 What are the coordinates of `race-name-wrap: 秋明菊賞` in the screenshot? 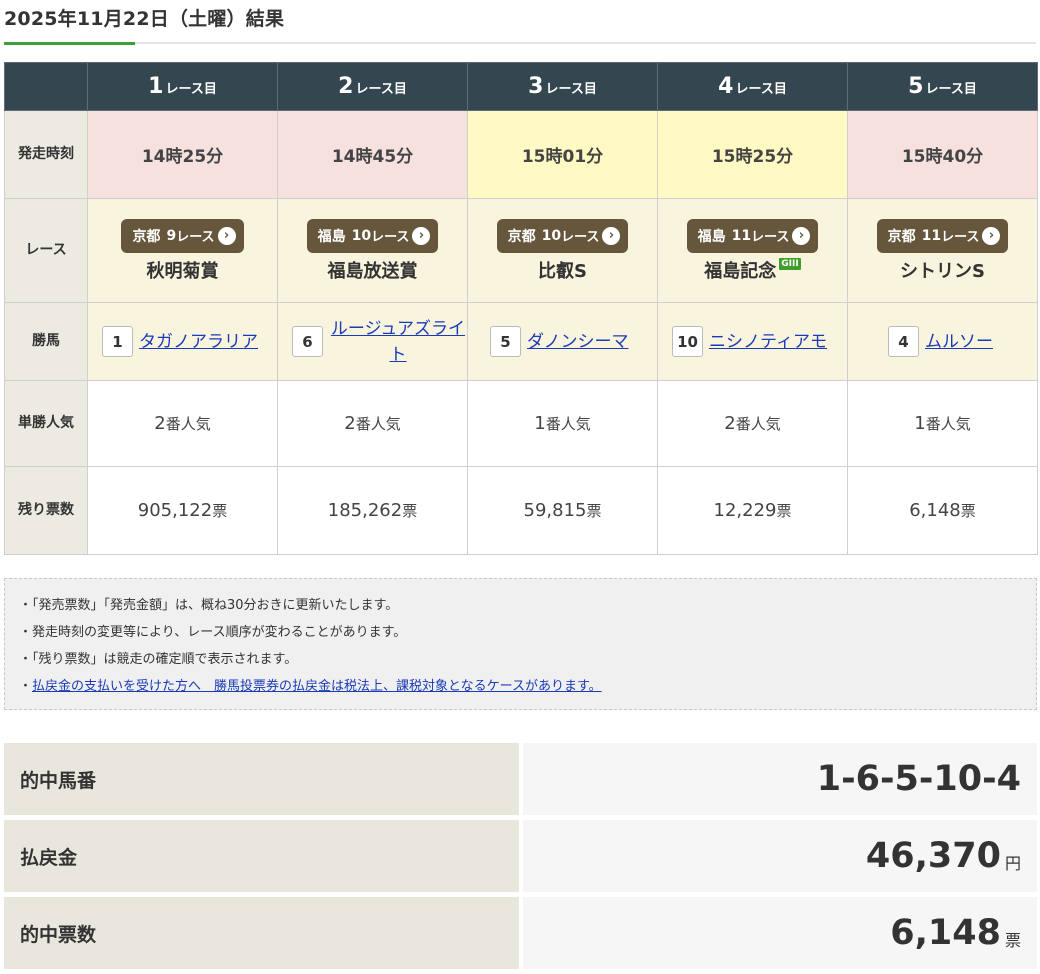 It's located at (182, 270).